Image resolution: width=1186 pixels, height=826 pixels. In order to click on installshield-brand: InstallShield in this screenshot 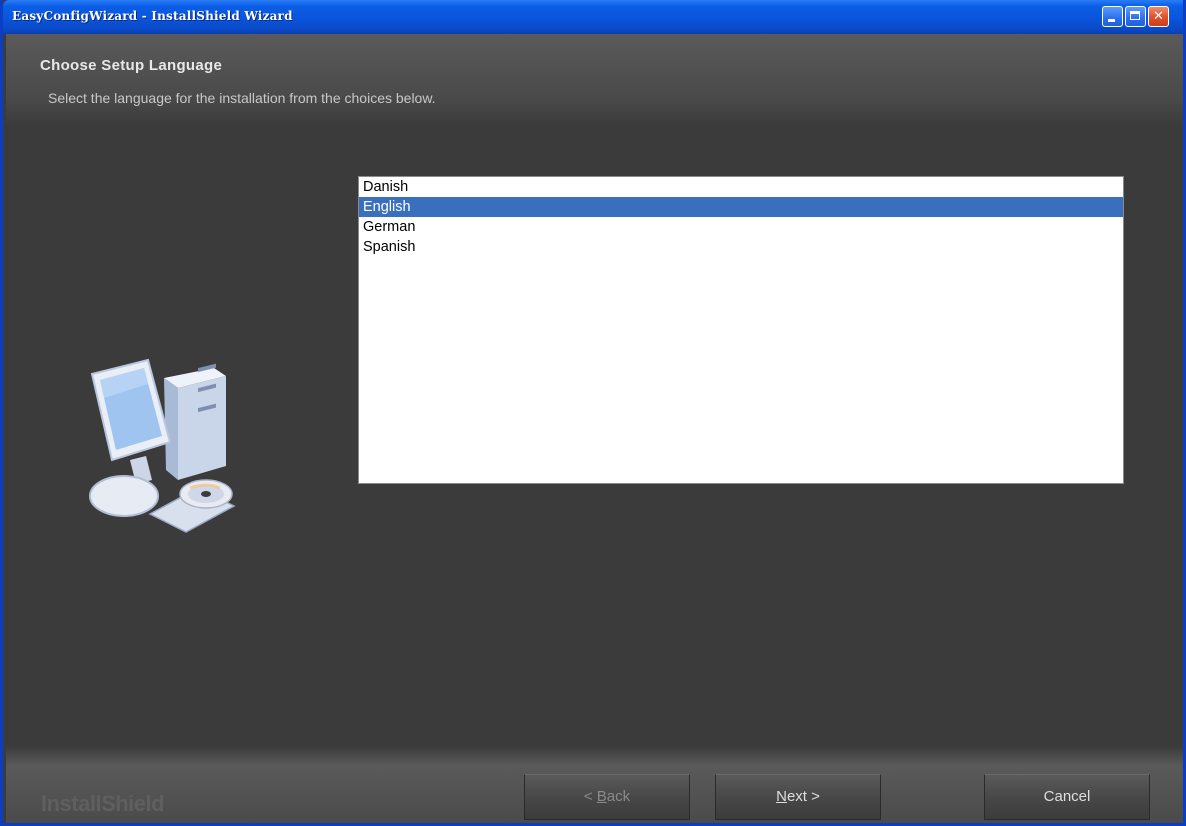, I will do `click(103, 803)`.